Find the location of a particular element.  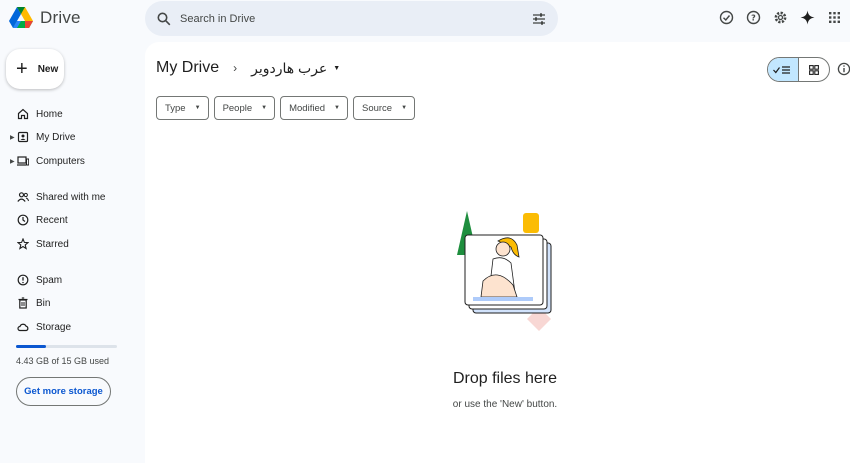

search-input: Search in Drive is located at coordinates (356, 19).